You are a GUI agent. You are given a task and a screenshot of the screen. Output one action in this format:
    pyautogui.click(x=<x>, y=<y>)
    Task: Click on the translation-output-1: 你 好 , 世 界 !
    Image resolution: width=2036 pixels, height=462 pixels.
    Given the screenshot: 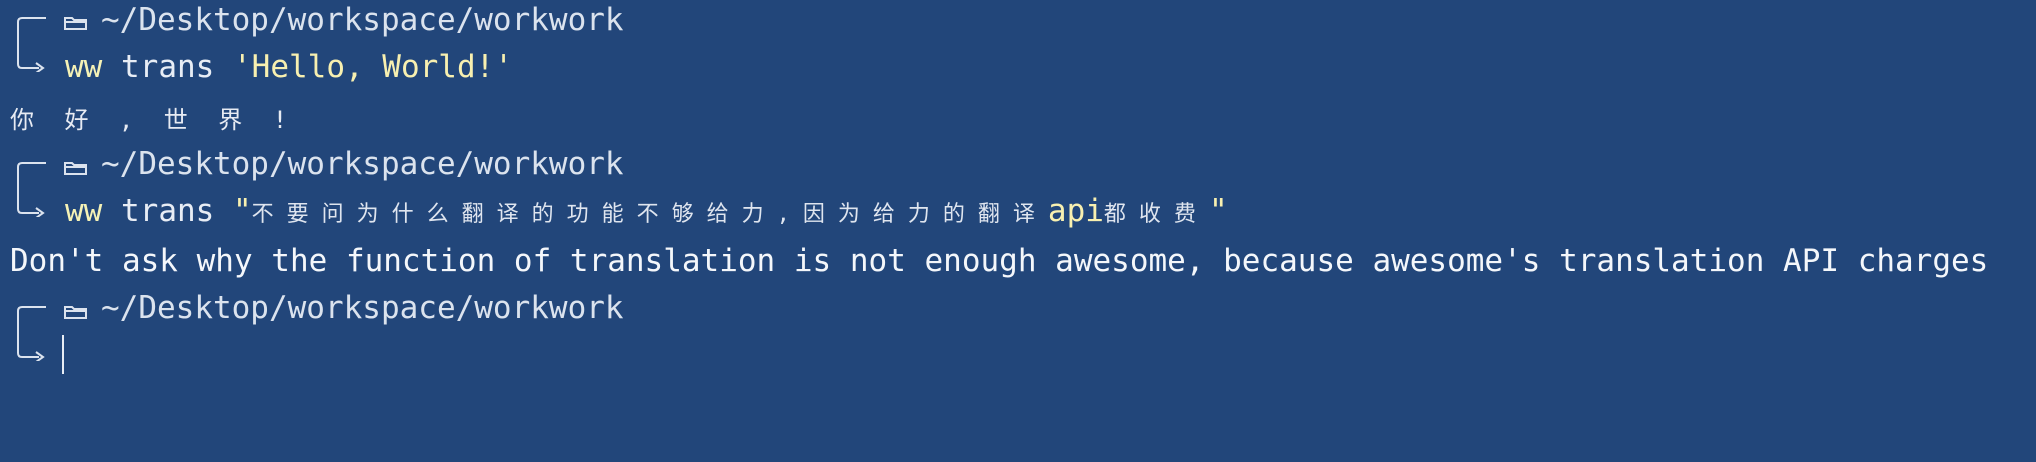 What is the action you would take?
    pyautogui.click(x=153, y=120)
    